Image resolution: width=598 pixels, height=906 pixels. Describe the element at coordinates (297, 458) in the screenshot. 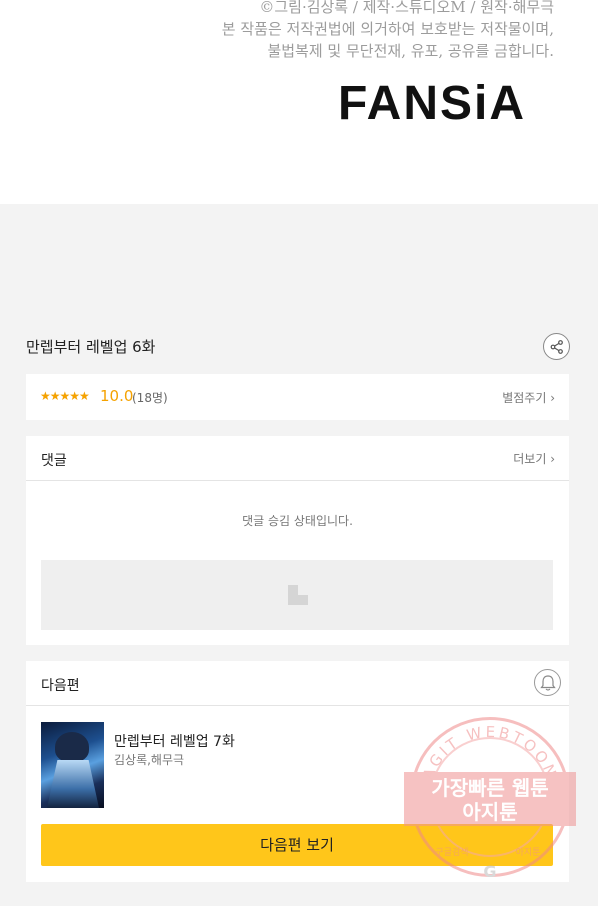

I see `comments-header: 댓글 더보기 ›` at that location.